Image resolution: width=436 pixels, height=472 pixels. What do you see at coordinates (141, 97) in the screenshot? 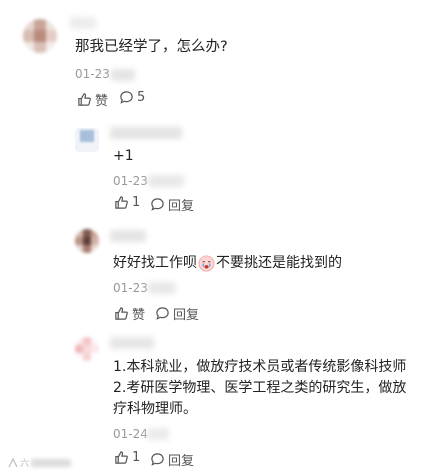
I see `reply-count: 5` at bounding box center [141, 97].